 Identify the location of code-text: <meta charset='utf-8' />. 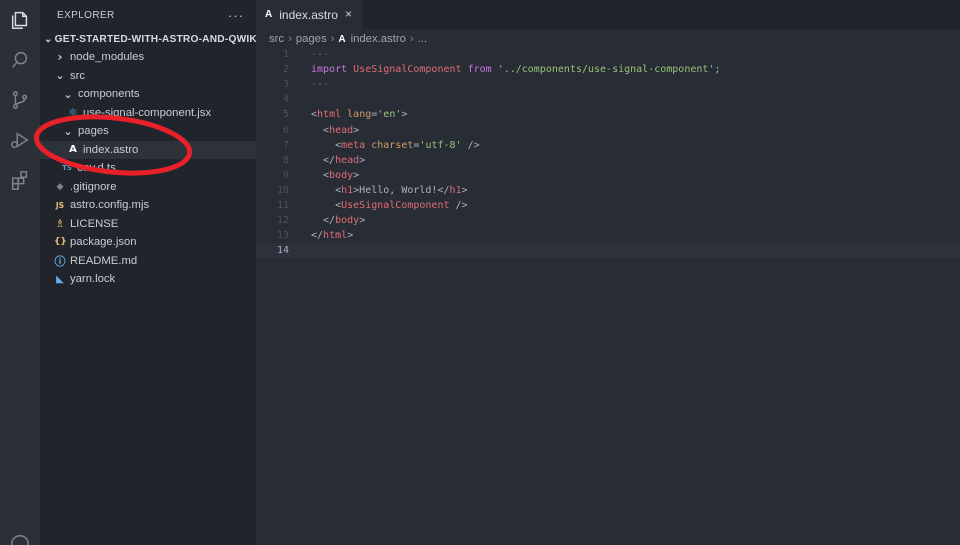
(395, 145).